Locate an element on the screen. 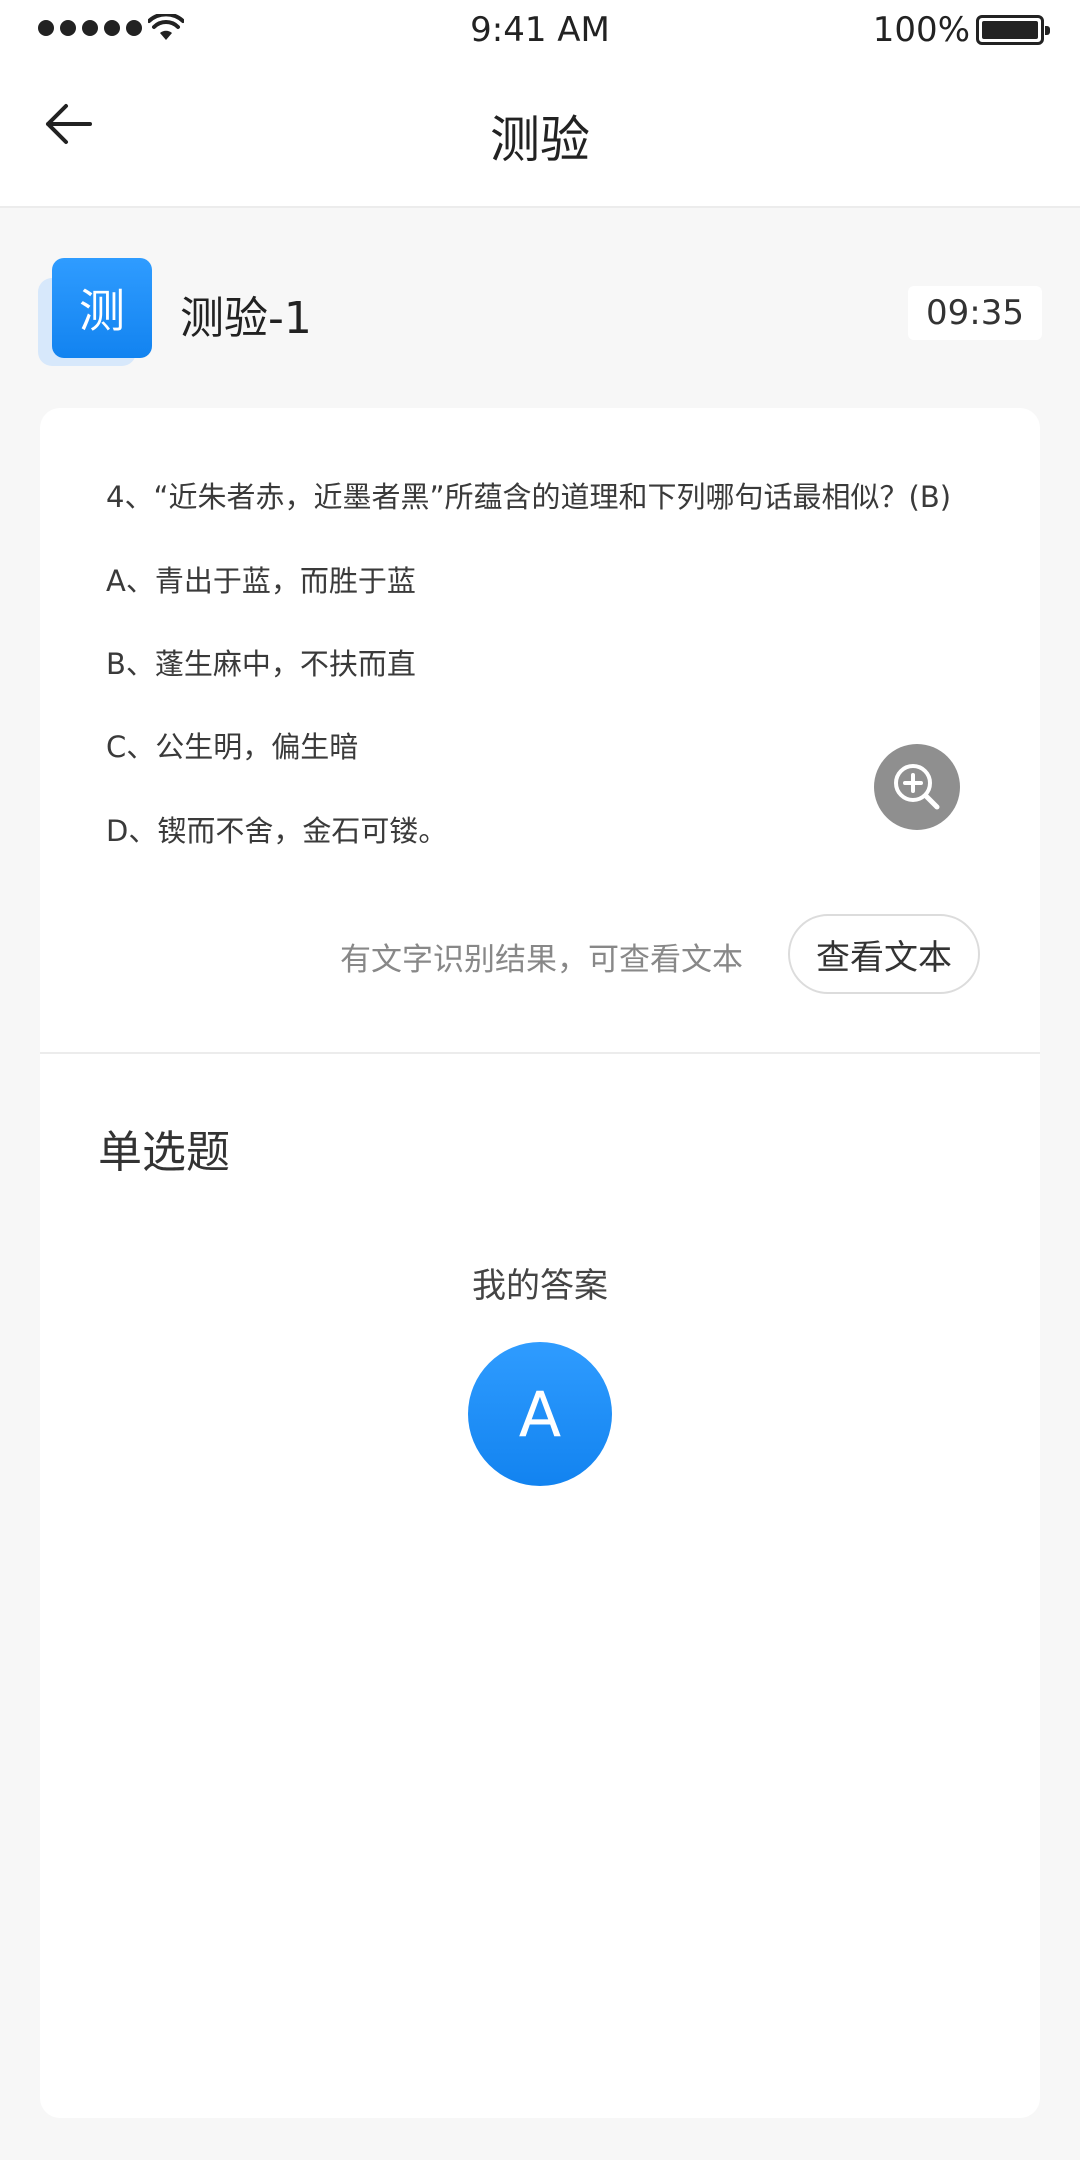 The image size is (1080, 2160). my-answer-badge: A is located at coordinates (540, 1414).